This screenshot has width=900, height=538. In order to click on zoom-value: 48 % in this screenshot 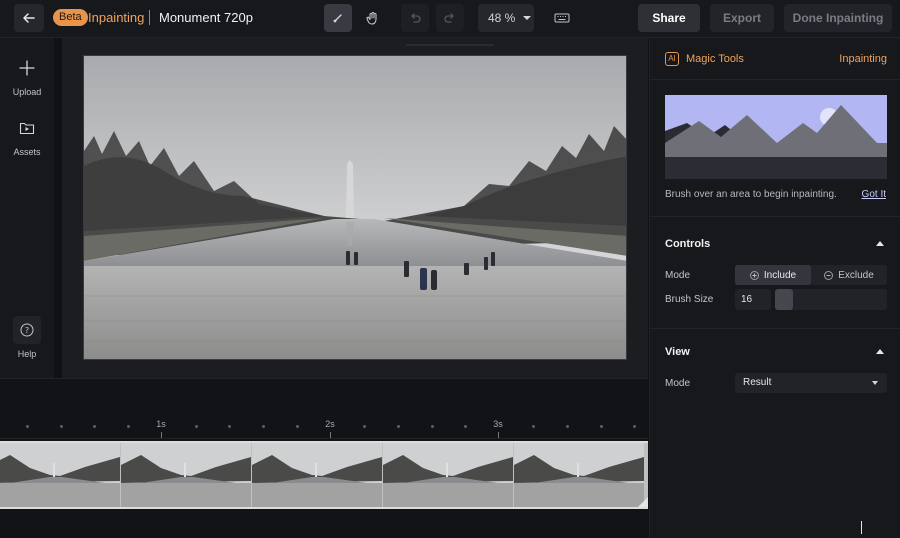, I will do `click(502, 18)`.